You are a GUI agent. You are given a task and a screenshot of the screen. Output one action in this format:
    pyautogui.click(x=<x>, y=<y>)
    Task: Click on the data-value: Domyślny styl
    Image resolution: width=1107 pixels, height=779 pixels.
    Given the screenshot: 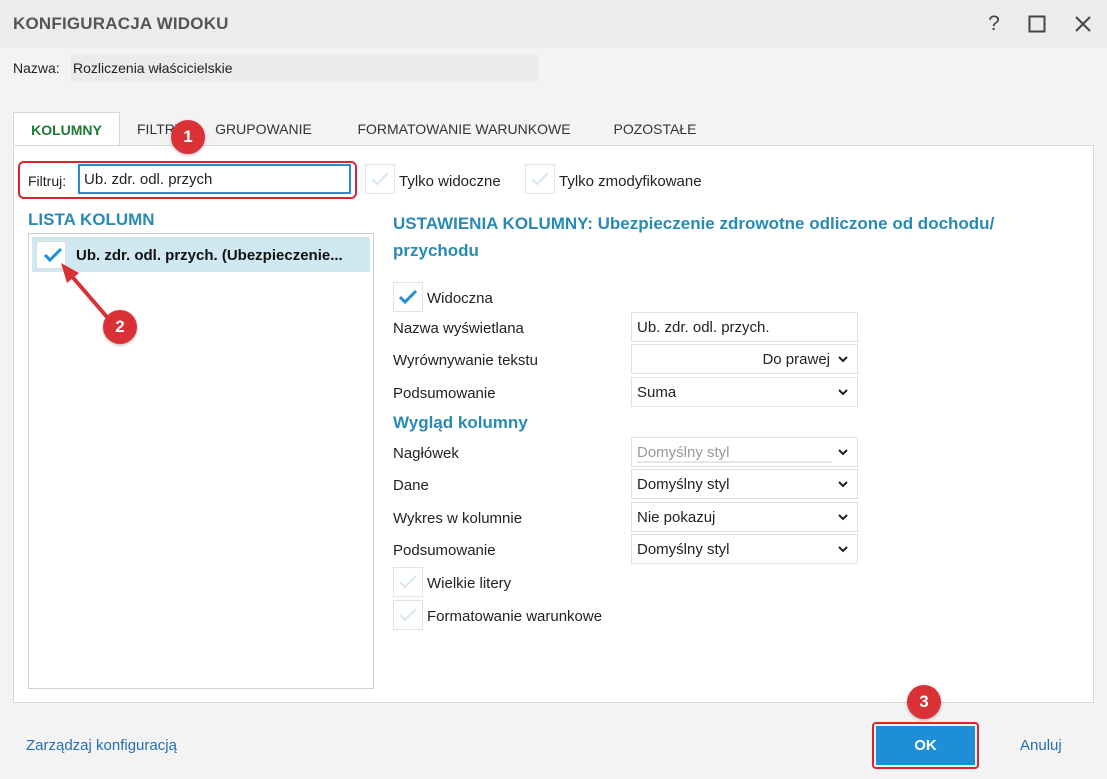 What is the action you would take?
    pyautogui.click(x=683, y=484)
    